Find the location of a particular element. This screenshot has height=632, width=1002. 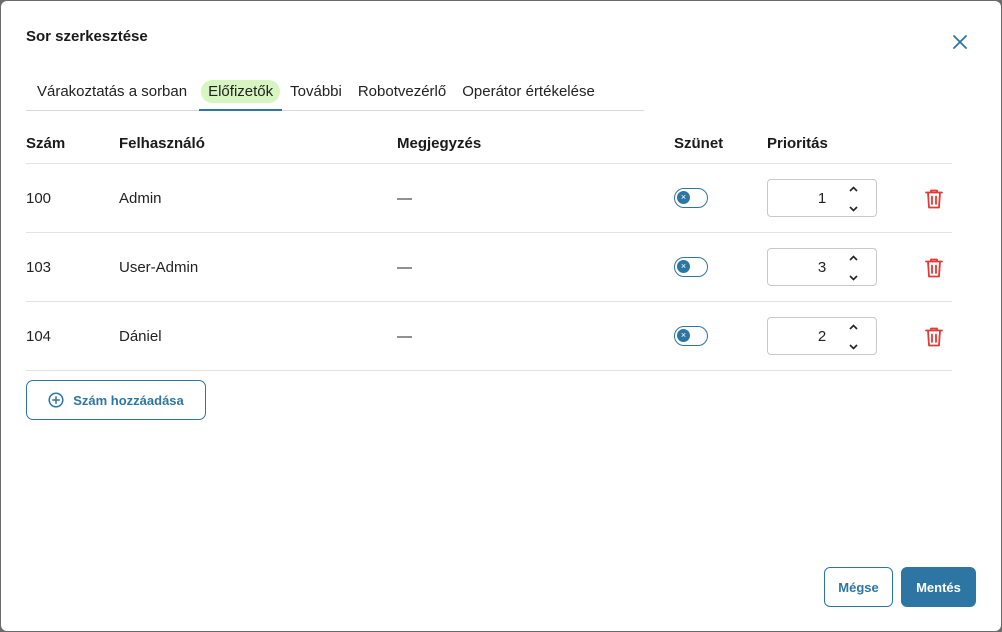

close-button is located at coordinates (960, 42).